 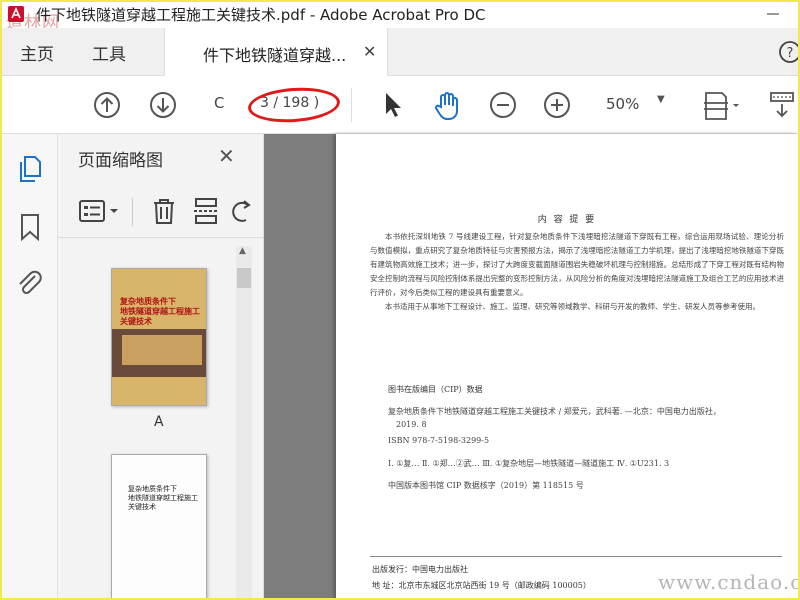 I want to click on tab-document: 件下地铁隧道穿越... ✕, so click(x=276, y=52).